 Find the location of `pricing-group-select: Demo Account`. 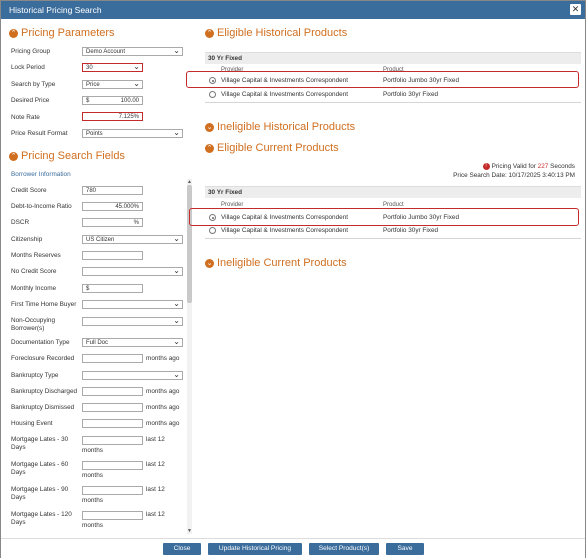

pricing-group-select: Demo Account is located at coordinates (132, 51).